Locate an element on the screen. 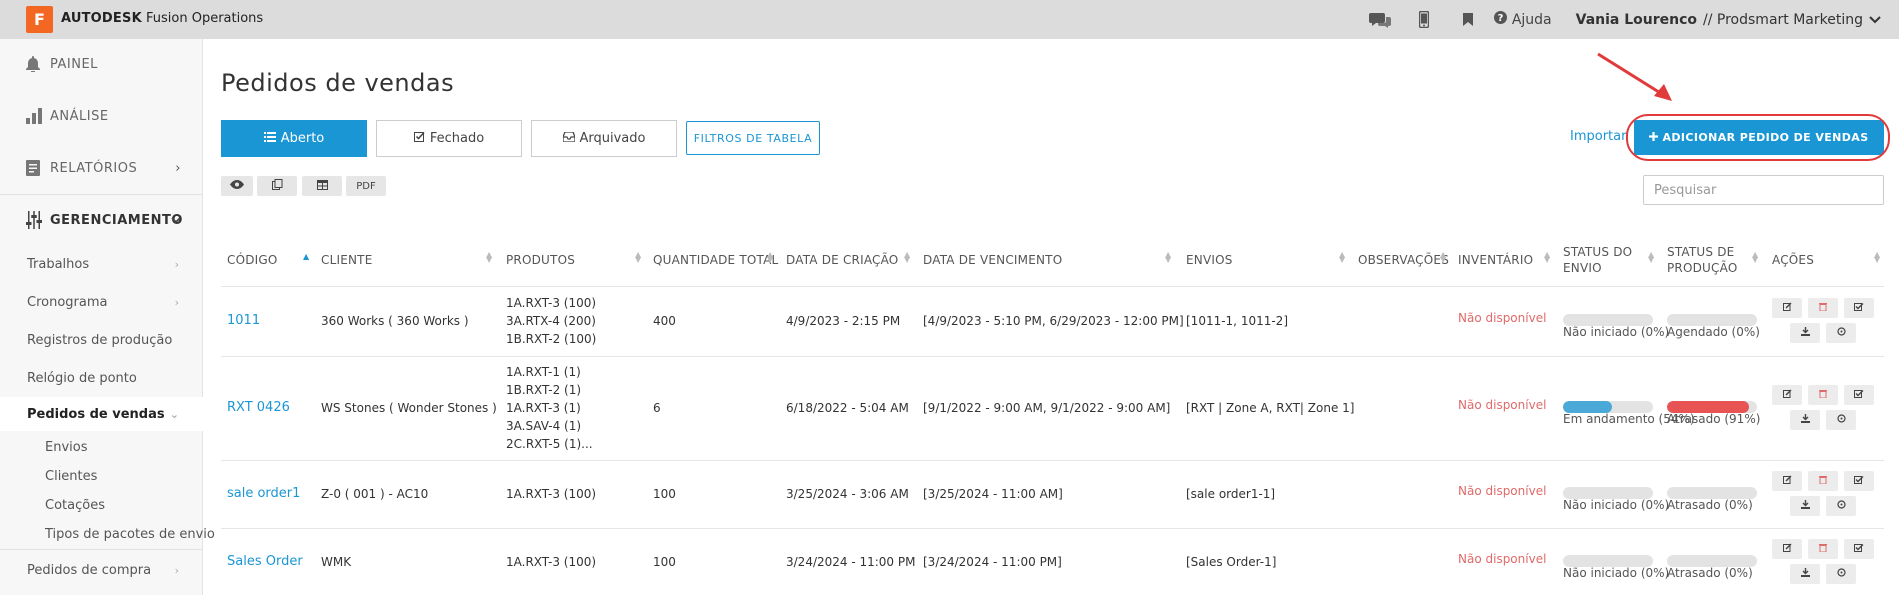 The width and height of the screenshot is (1899, 595). bookmark-icon is located at coordinates (1468, 19).